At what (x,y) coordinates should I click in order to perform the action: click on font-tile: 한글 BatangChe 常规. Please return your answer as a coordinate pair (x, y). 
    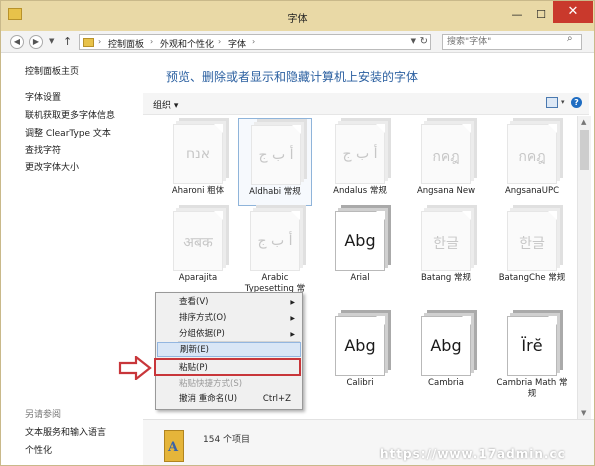
    Looking at the image, I should click on (532, 249).